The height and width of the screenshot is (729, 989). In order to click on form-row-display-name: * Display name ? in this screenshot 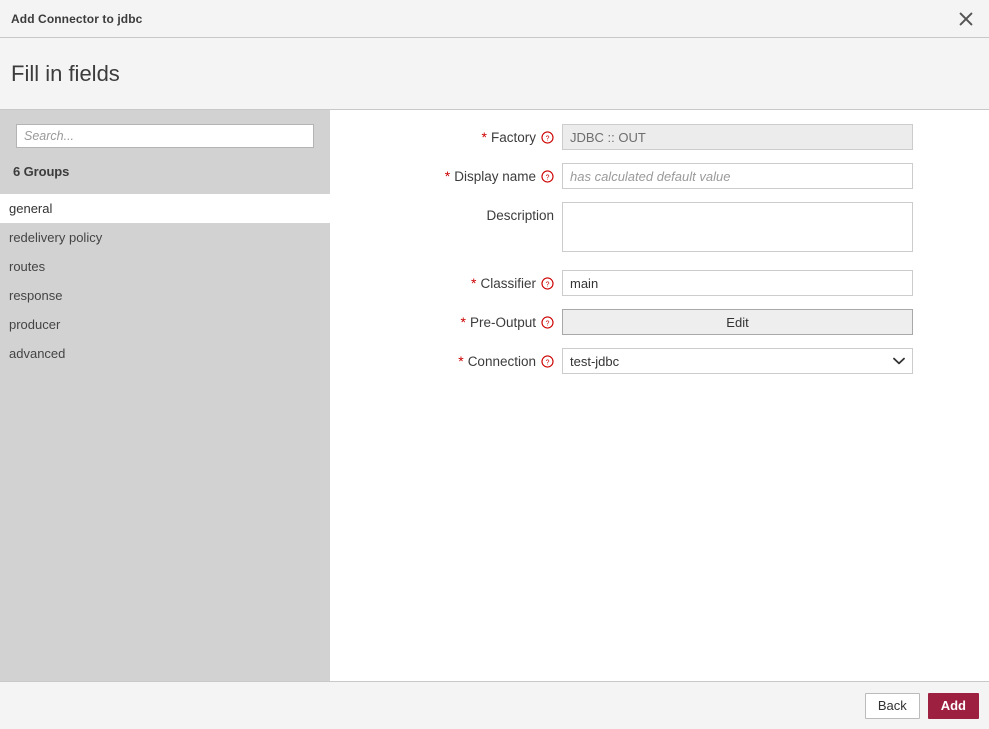, I will do `click(659, 176)`.